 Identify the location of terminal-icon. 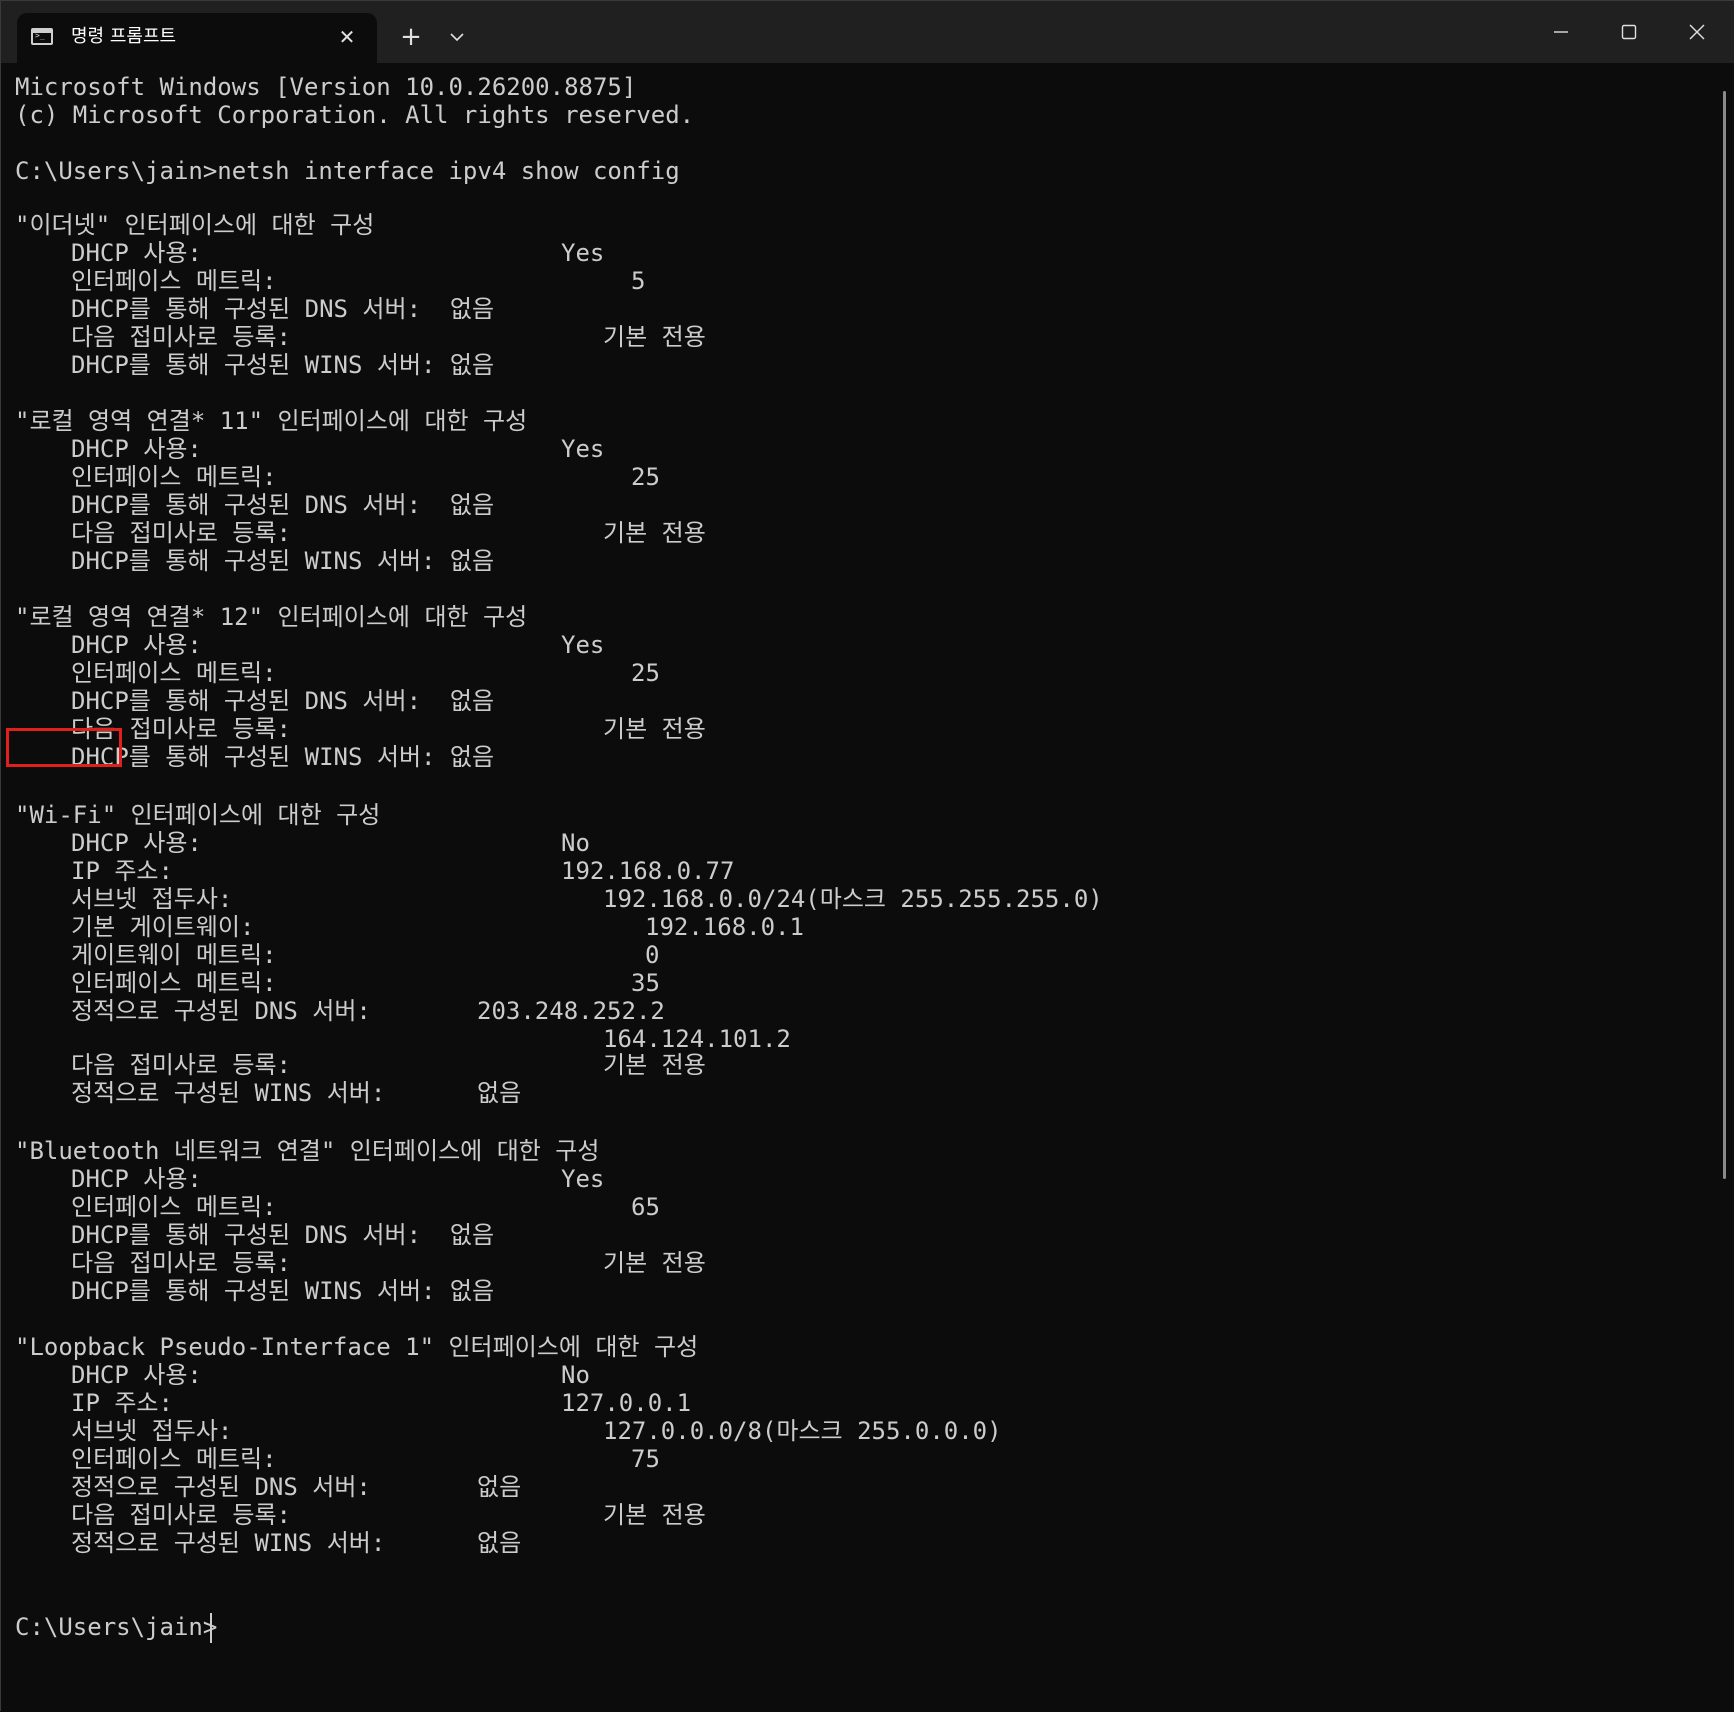
(42, 36).